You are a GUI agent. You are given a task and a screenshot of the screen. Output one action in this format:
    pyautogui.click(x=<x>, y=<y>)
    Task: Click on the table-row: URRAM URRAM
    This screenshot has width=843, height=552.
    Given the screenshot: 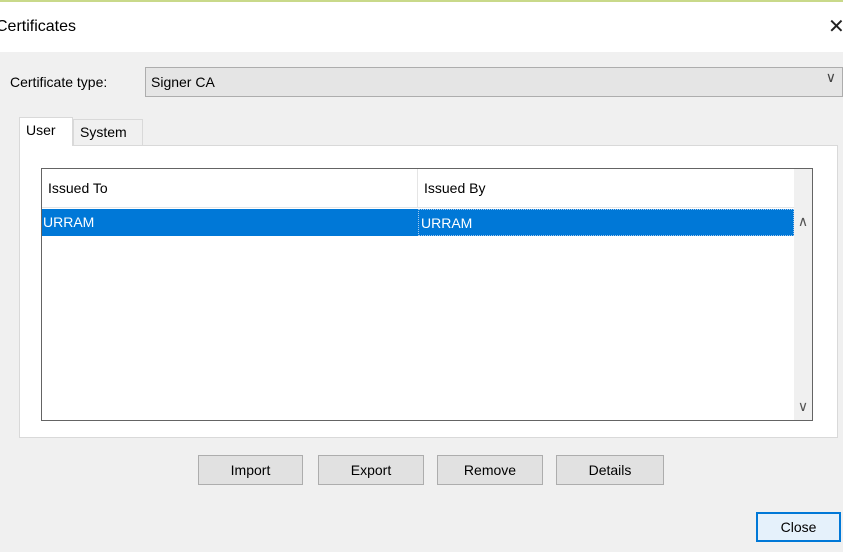 What is the action you would take?
    pyautogui.click(x=418, y=222)
    